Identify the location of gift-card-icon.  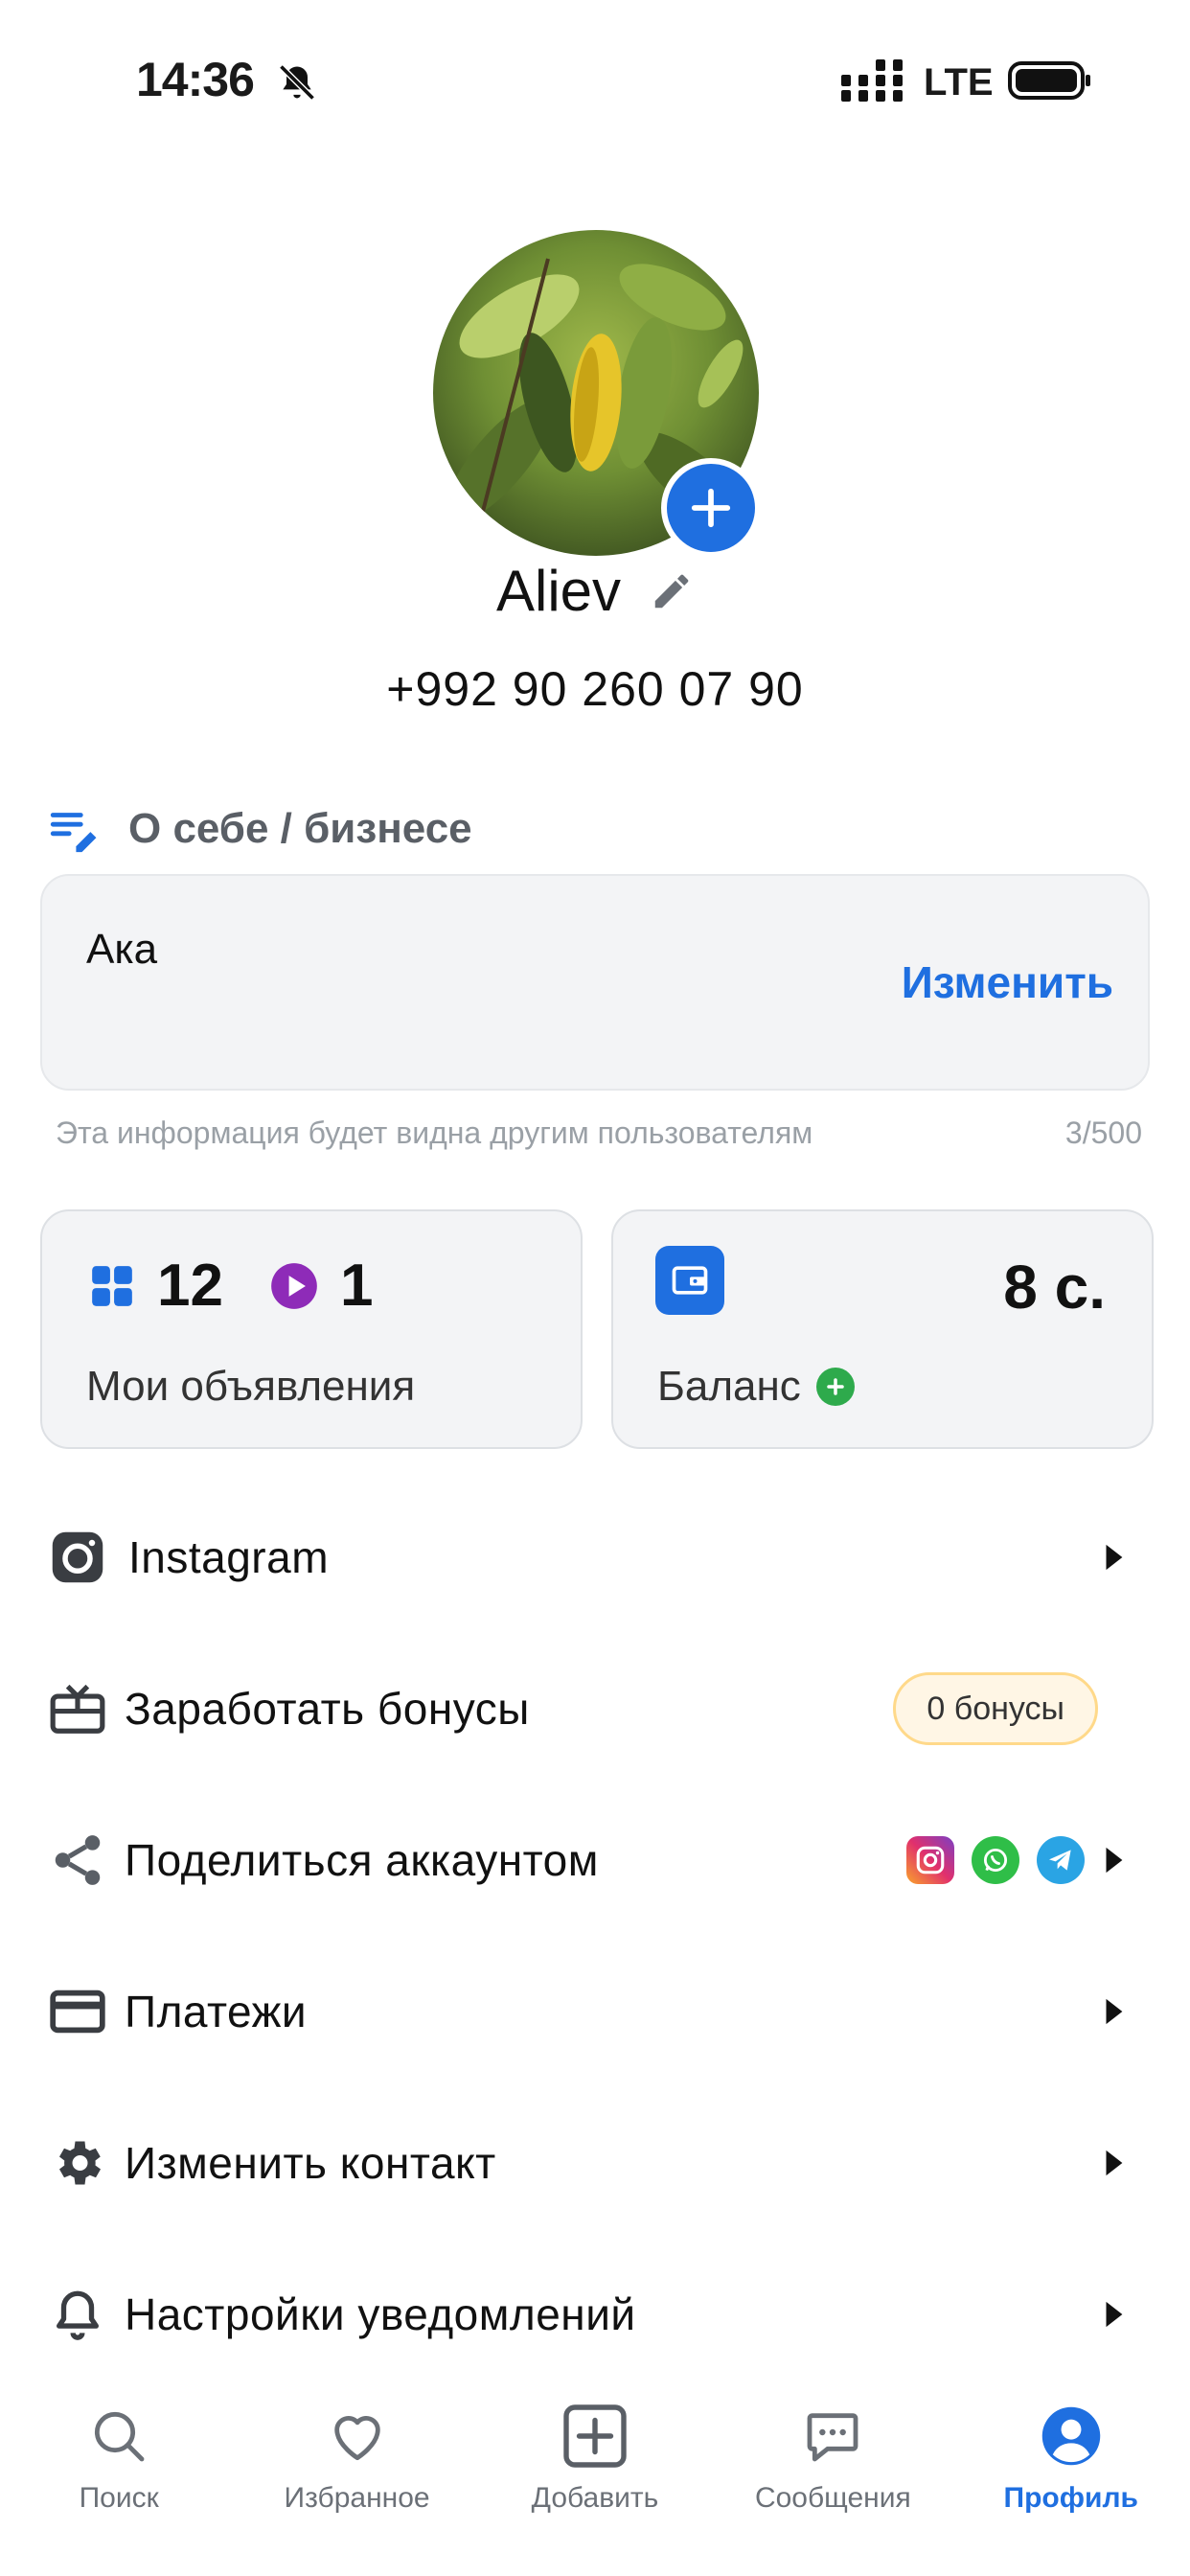
(78, 1708).